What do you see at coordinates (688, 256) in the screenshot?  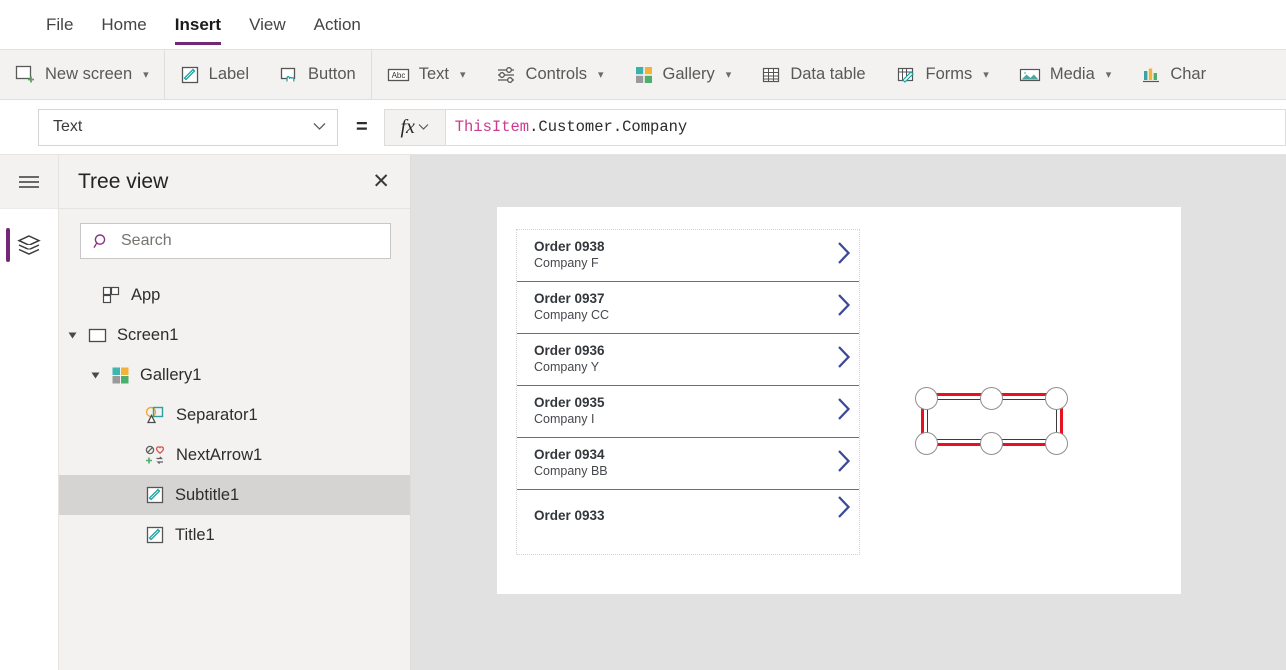 I see `gallery-item: Order 0938 Company F` at bounding box center [688, 256].